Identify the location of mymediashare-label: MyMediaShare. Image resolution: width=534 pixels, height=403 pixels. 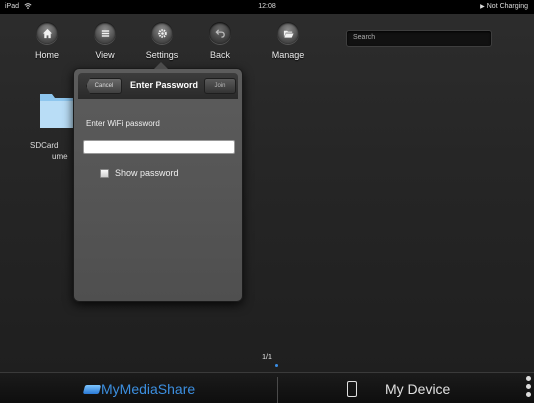
(148, 389).